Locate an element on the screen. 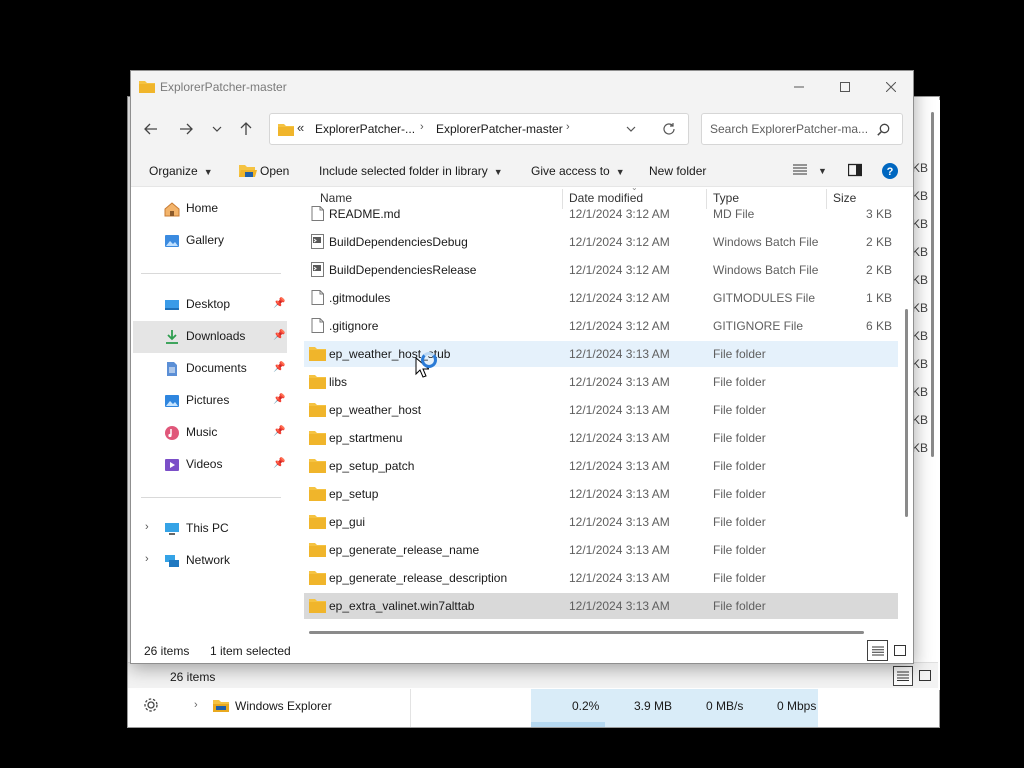  nav-item-documents: Documents 📌 is located at coordinates (210, 369).